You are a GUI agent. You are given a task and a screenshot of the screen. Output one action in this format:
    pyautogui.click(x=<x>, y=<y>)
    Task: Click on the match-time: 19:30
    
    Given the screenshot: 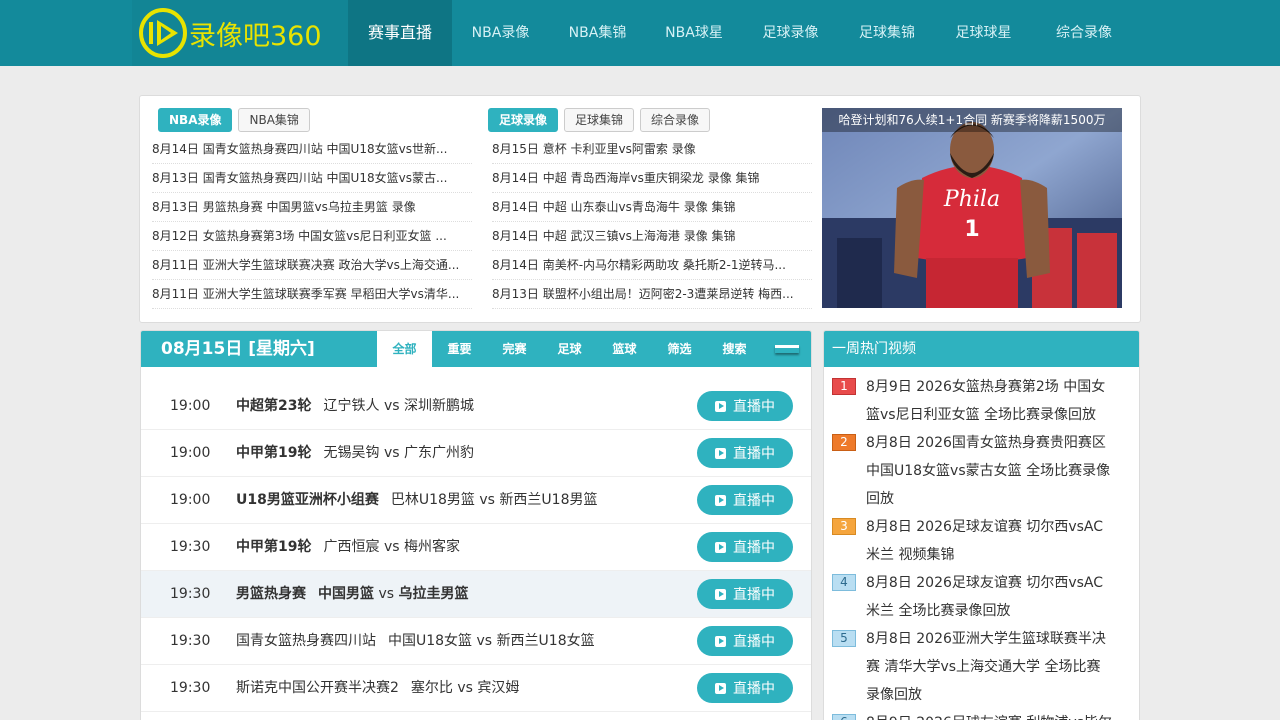 What is the action you would take?
    pyautogui.click(x=190, y=547)
    